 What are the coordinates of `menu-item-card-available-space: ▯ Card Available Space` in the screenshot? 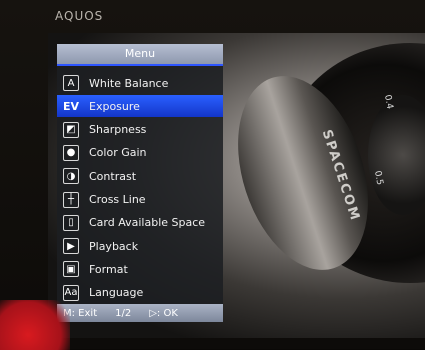 It's located at (140, 223).